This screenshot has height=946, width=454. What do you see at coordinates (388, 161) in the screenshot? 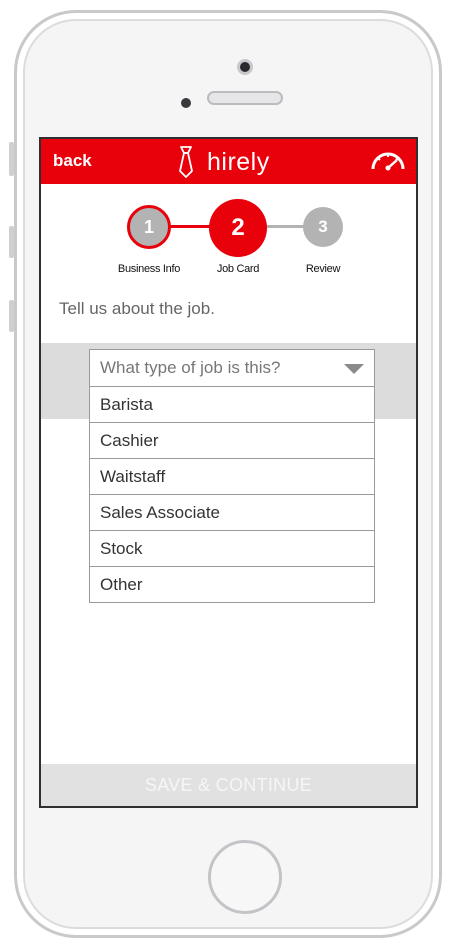
I see `speedometer-icon` at bounding box center [388, 161].